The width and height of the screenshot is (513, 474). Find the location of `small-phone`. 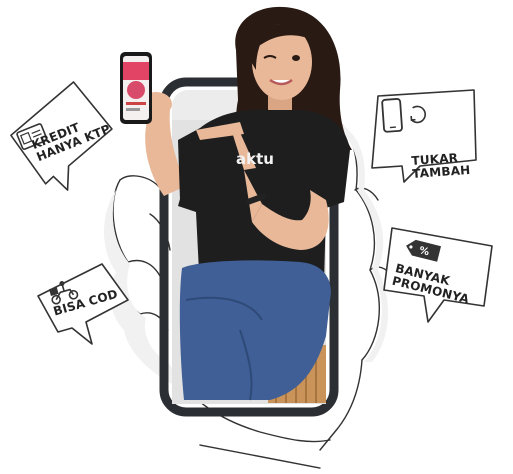

small-phone is located at coordinates (136, 88).